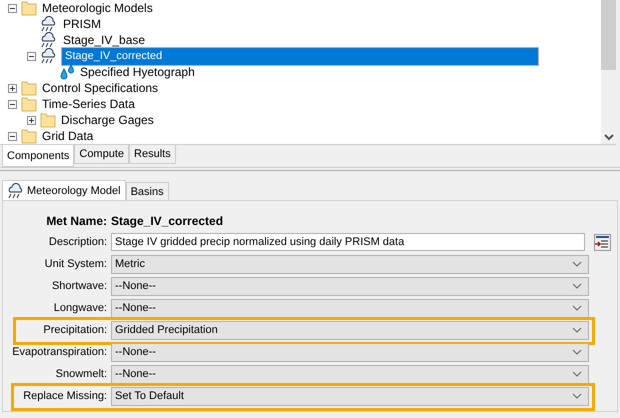  Describe the element at coordinates (104, 40) in the screenshot. I see `tree-item: Stage_IV_base` at that location.